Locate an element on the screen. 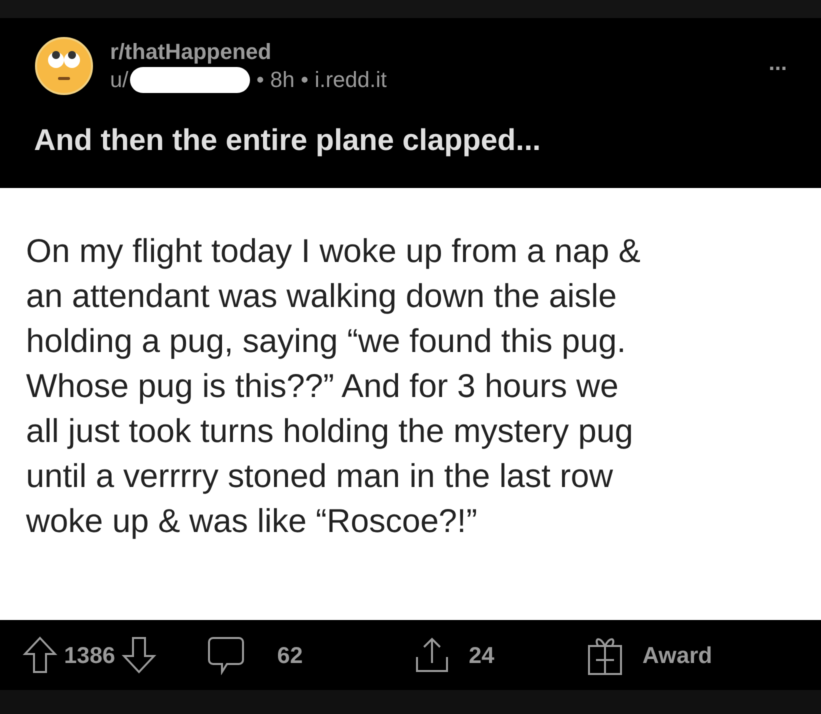  subreddit-name: r/thatHappened is located at coordinates (248, 52).